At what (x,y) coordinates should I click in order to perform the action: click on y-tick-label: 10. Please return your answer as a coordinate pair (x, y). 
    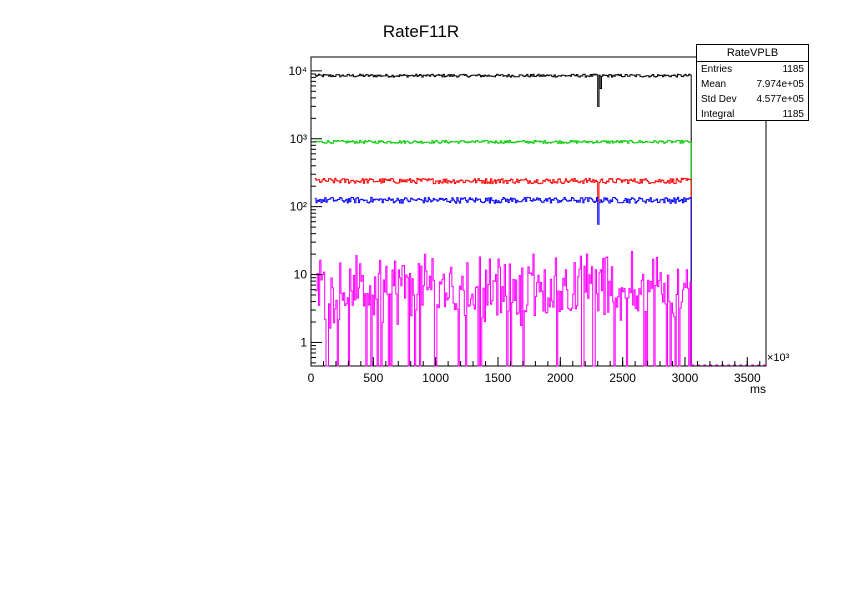
    Looking at the image, I should click on (301, 275).